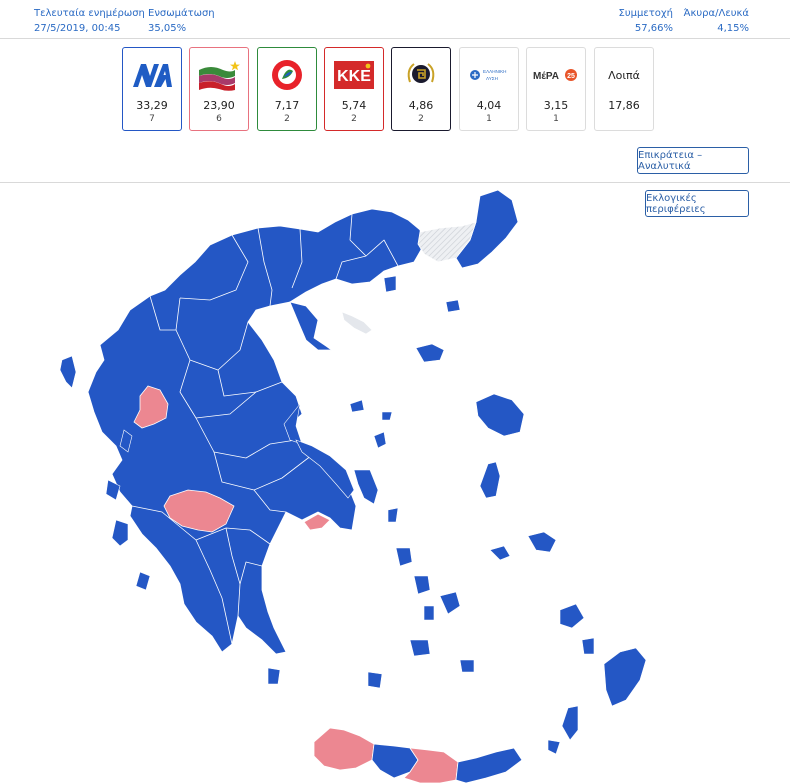  I want to click on party-card-mera25: MέΡΑ 25 3,15 1, so click(556, 89).